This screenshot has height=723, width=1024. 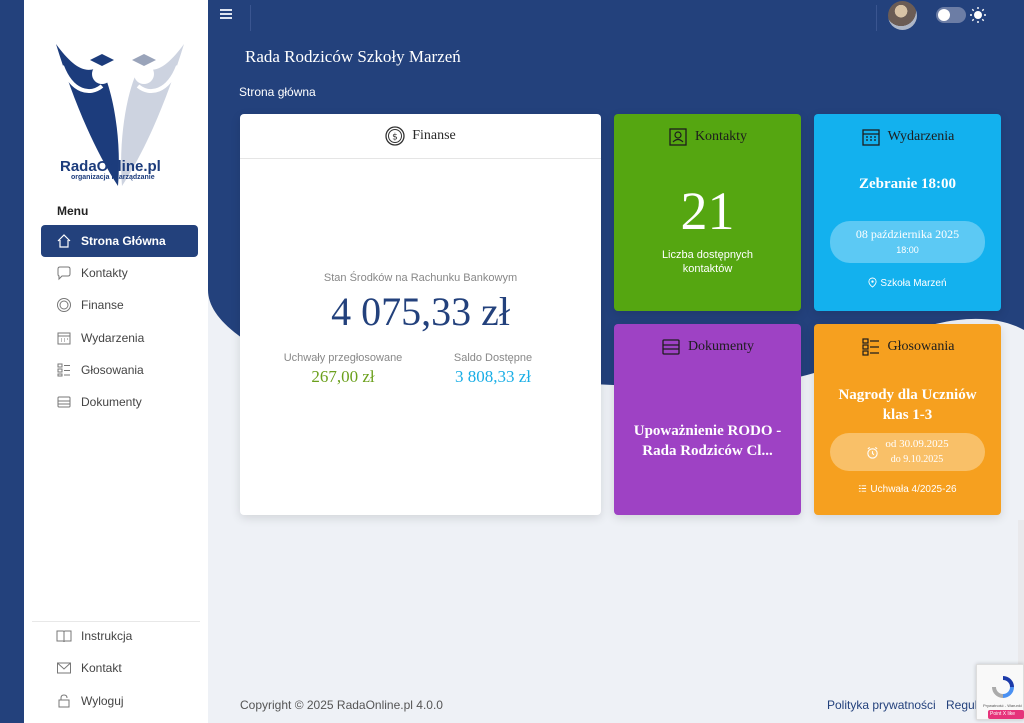 What do you see at coordinates (64, 305) in the screenshot?
I see `coin-icon` at bounding box center [64, 305].